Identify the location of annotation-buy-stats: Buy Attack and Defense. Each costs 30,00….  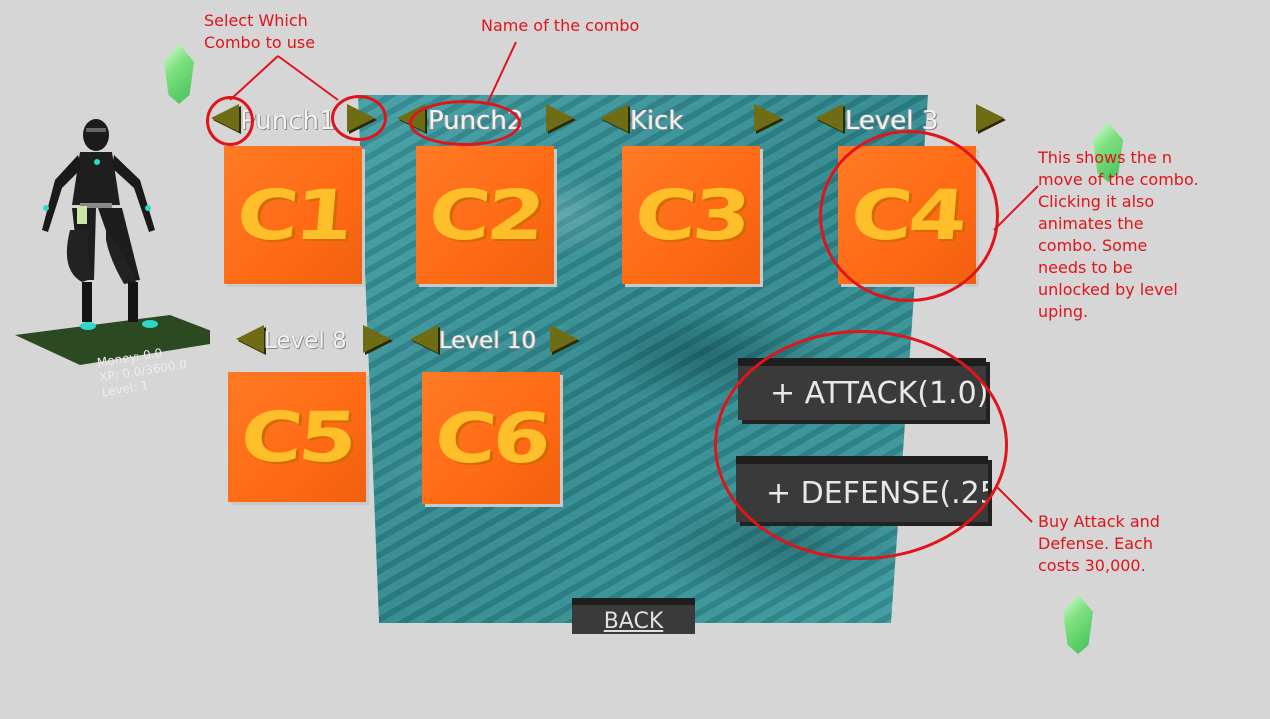
(1099, 543).